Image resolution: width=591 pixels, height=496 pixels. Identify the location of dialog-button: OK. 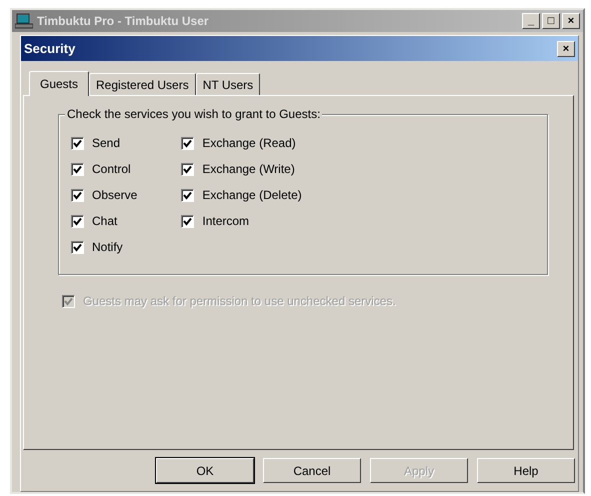
(205, 470).